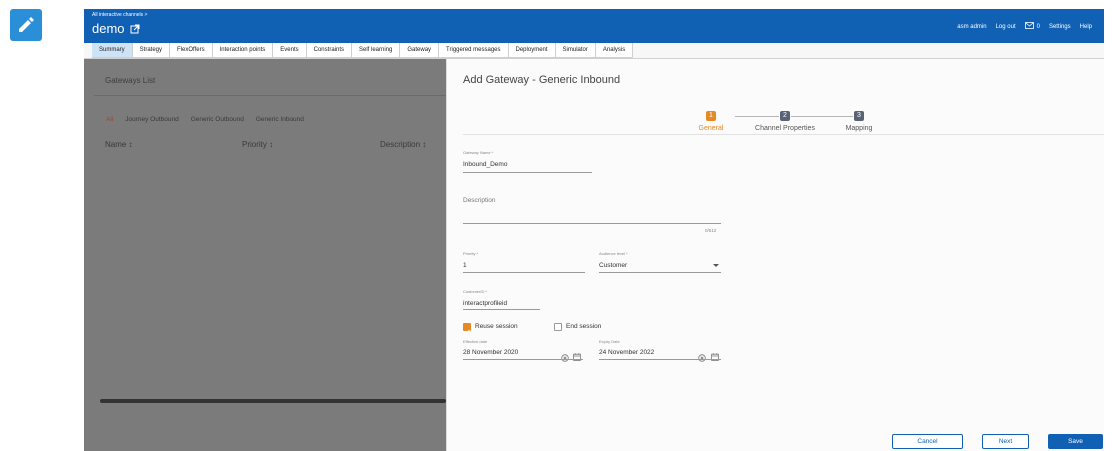 The image size is (1112, 451). I want to click on reuse-session-label: Reuse session, so click(496, 326).